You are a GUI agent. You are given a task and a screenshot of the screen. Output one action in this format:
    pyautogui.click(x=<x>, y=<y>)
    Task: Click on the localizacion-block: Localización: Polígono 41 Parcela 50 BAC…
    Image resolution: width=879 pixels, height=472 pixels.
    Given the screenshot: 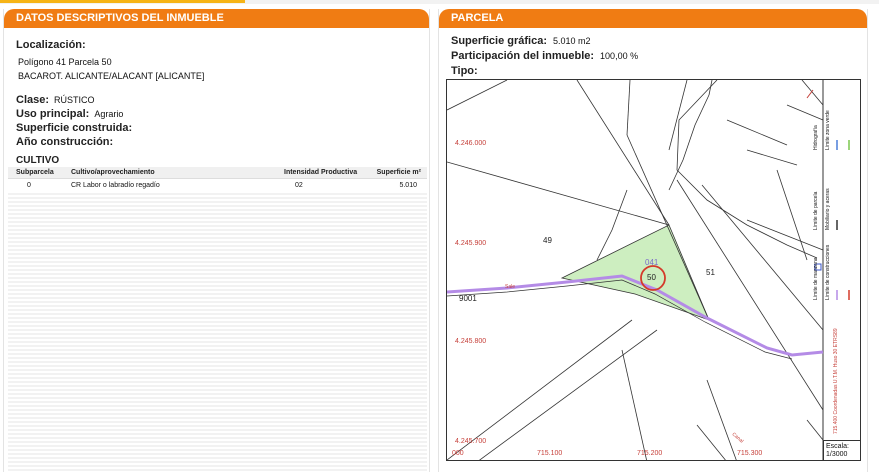 What is the action you would take?
    pyautogui.click(x=110, y=61)
    